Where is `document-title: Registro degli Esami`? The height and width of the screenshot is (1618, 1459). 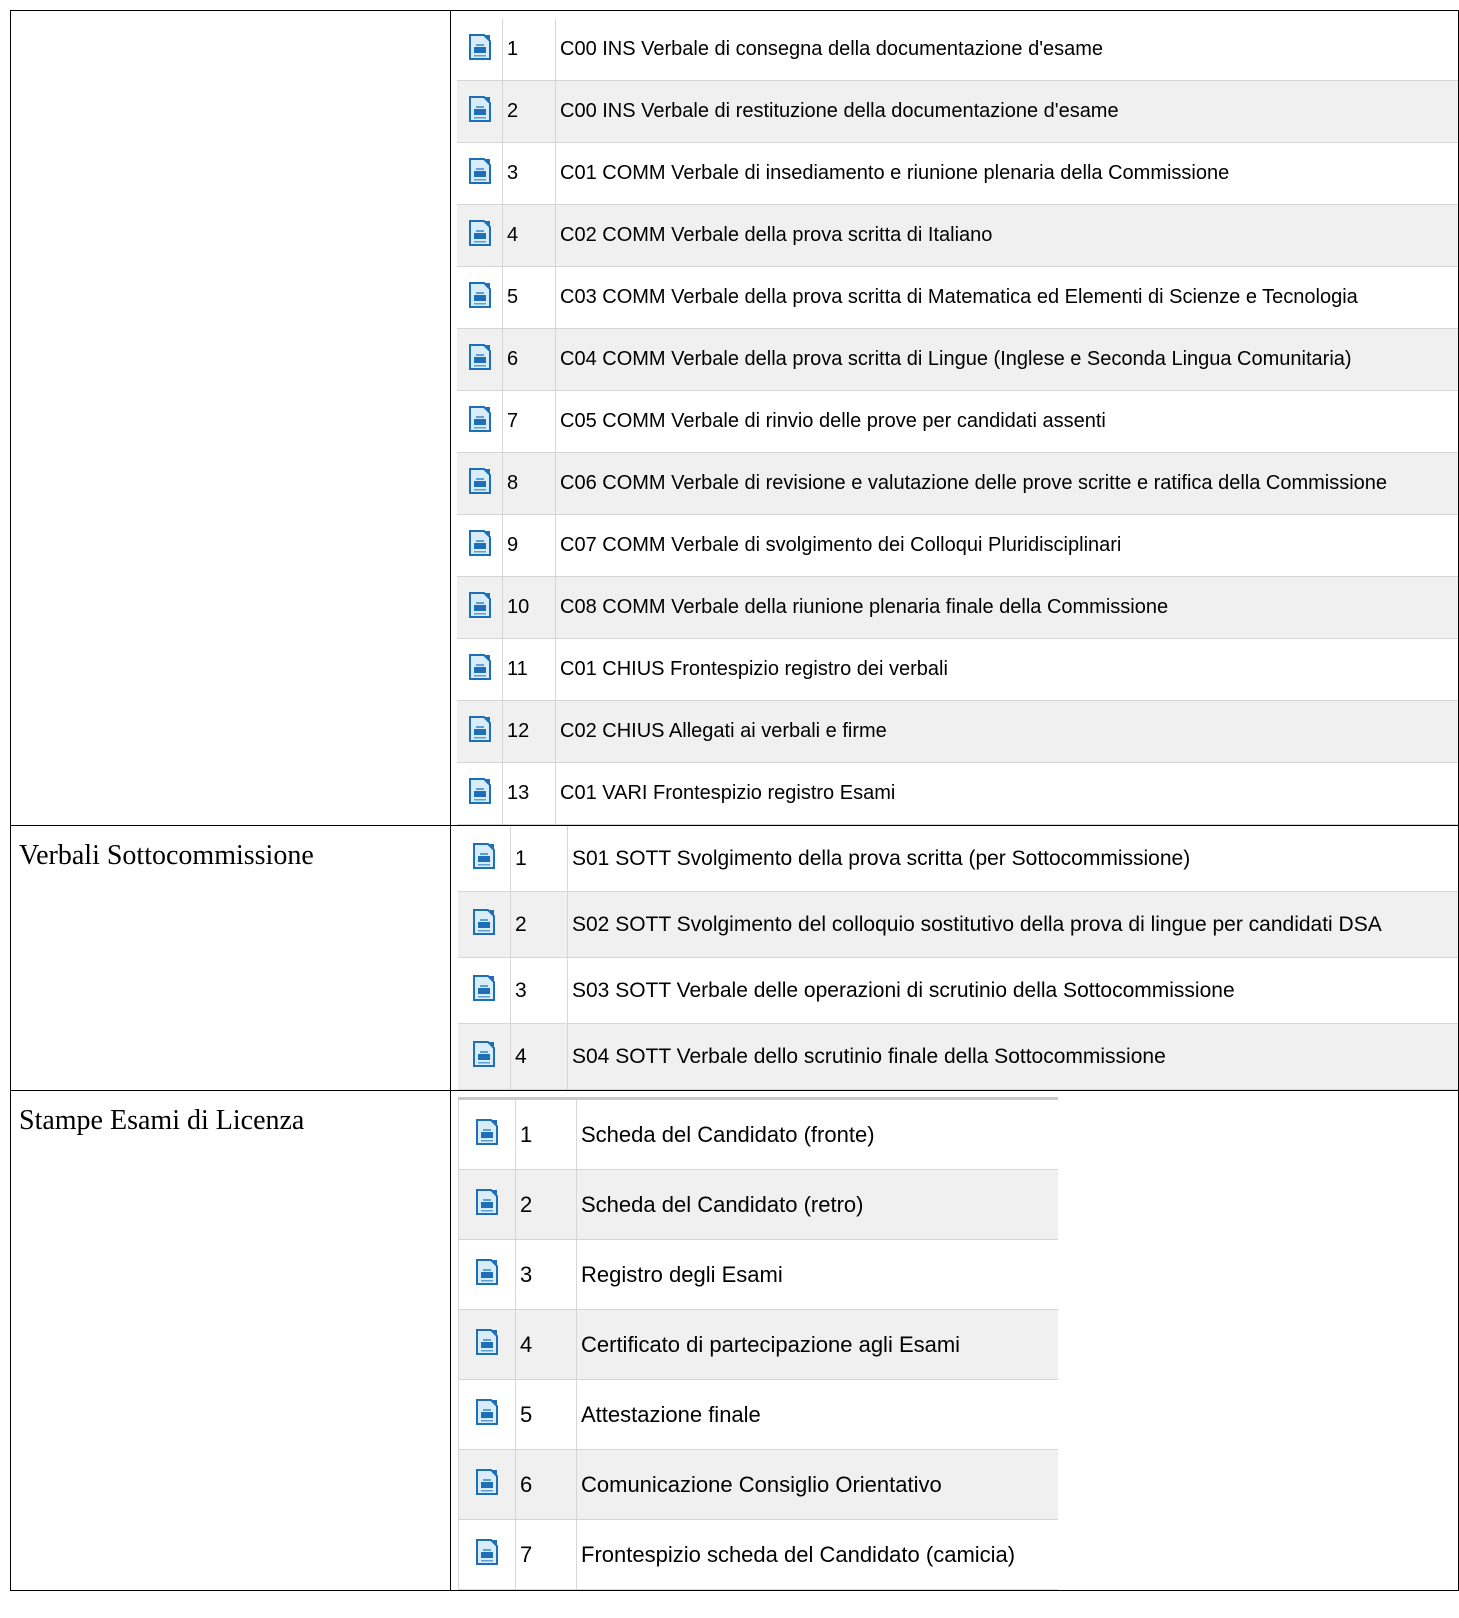 document-title: Registro degli Esami is located at coordinates (817, 1274).